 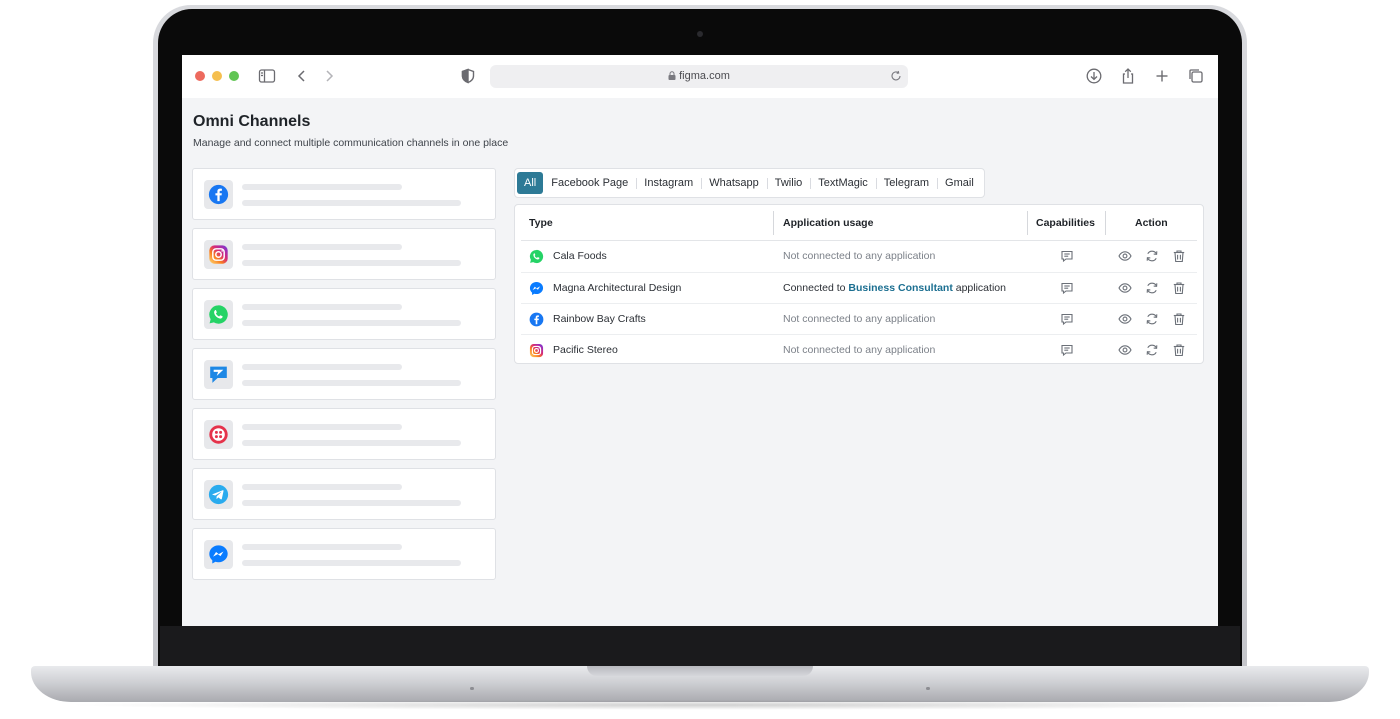 What do you see at coordinates (585, 350) in the screenshot?
I see `channel-name: Pacific Stereo` at bounding box center [585, 350].